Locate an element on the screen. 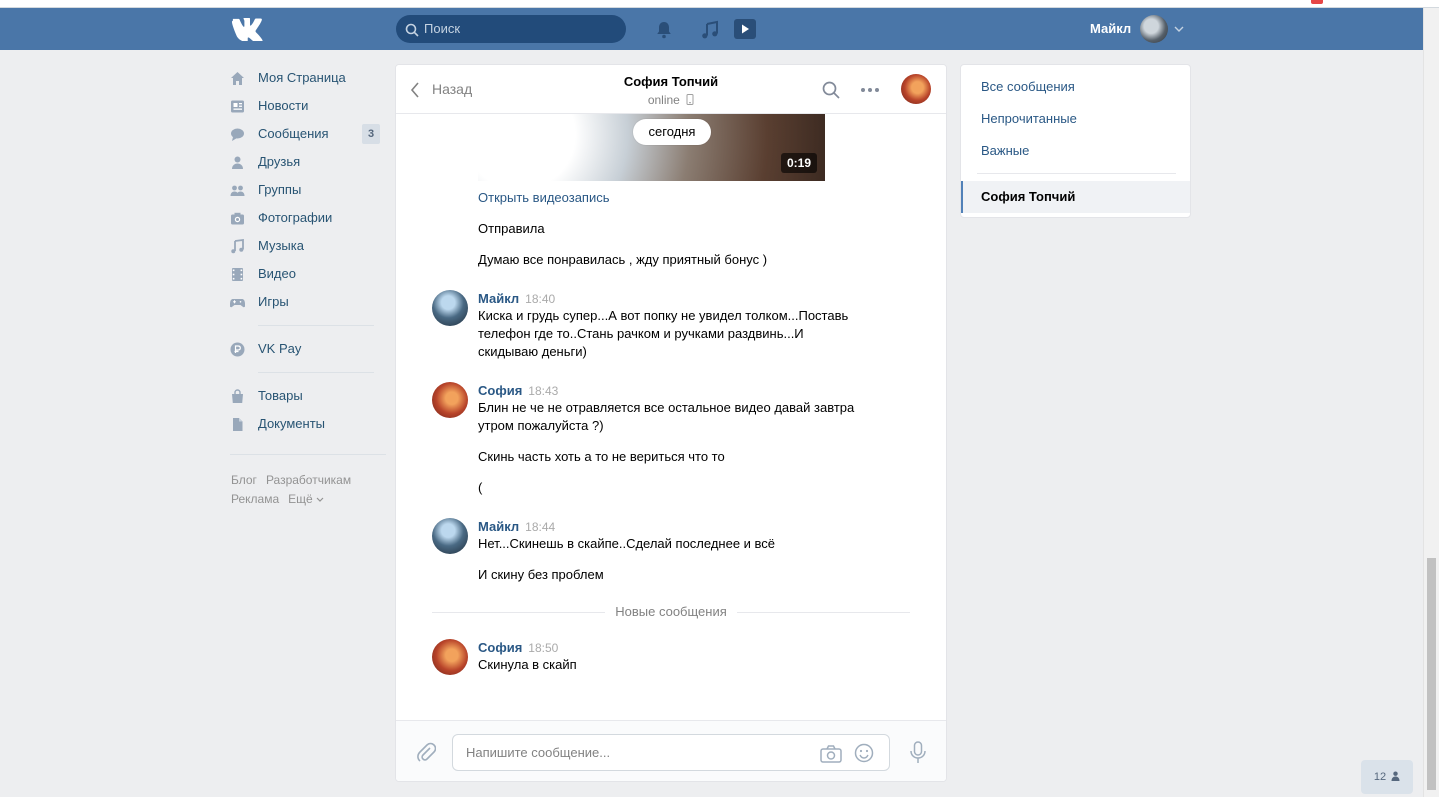 The image size is (1439, 797). filter-important: Важные is located at coordinates (1005, 151).